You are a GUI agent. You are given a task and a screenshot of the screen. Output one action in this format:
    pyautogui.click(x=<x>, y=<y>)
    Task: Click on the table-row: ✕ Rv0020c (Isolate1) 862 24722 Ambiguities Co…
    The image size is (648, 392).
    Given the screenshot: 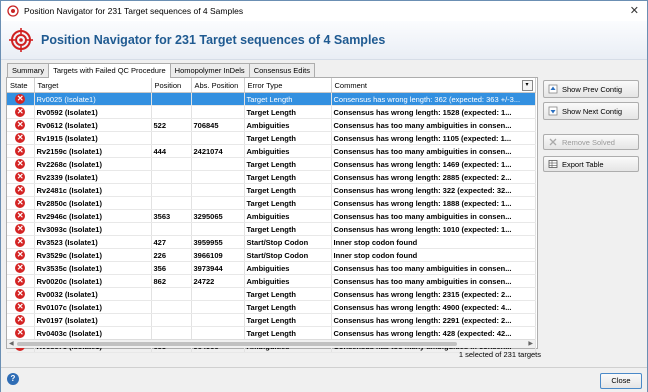 What is the action you would take?
    pyautogui.click(x=271, y=281)
    